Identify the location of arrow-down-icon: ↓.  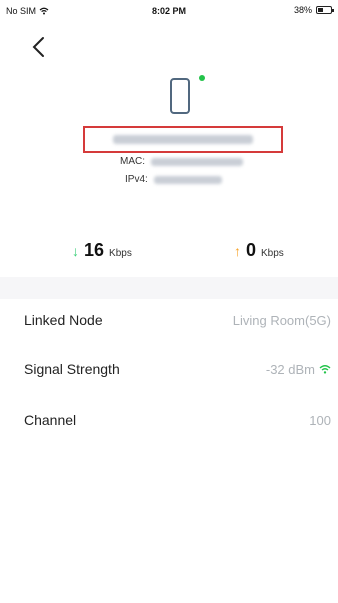
(75, 251).